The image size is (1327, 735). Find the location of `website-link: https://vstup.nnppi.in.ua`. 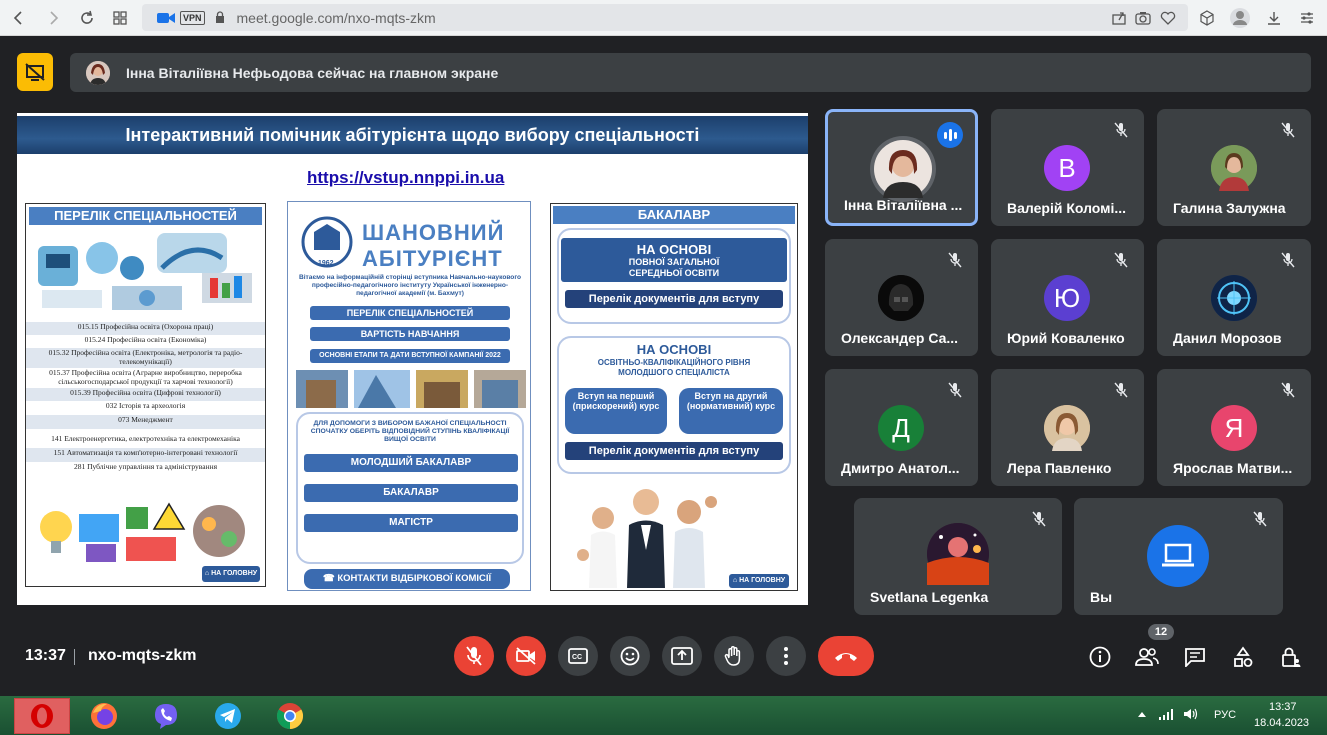

website-link: https://vstup.nnppi.in.ua is located at coordinates (405, 178).